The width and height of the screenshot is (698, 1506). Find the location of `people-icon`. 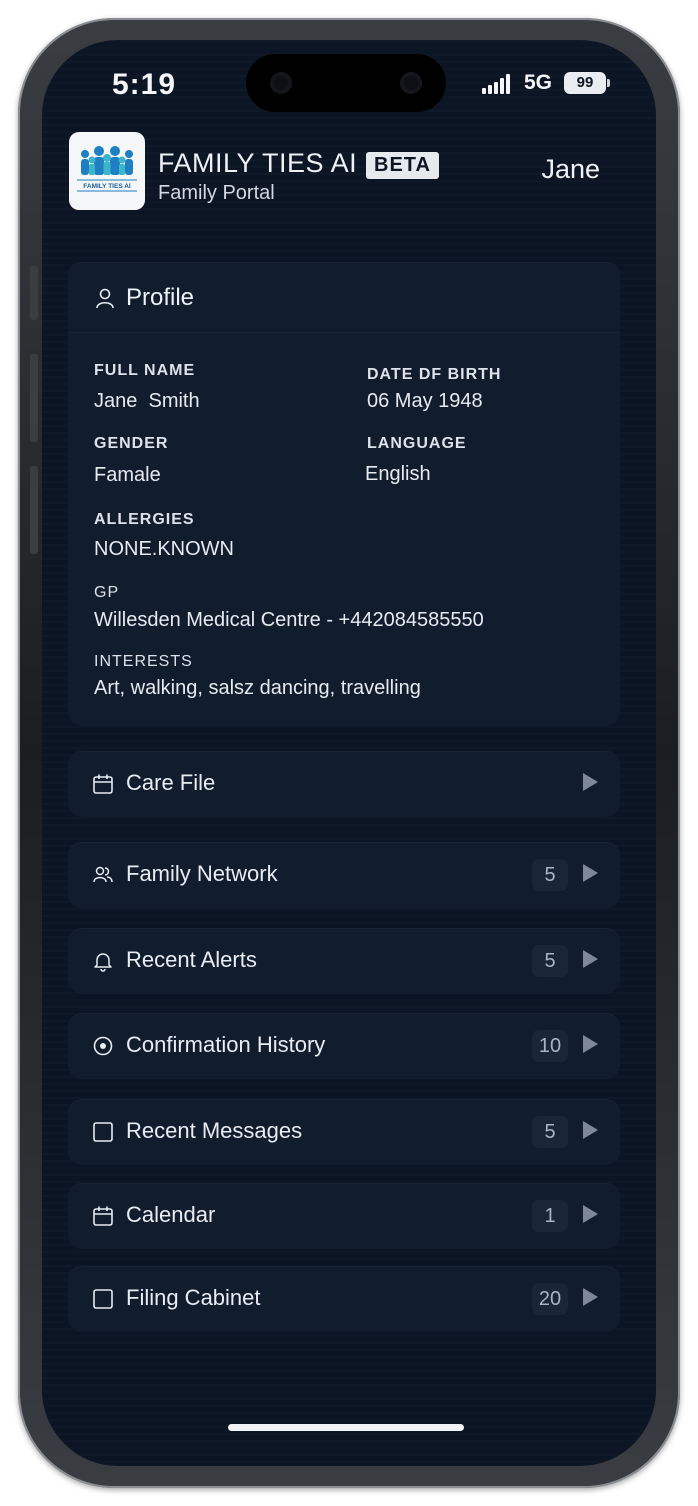

people-icon is located at coordinates (103, 874).